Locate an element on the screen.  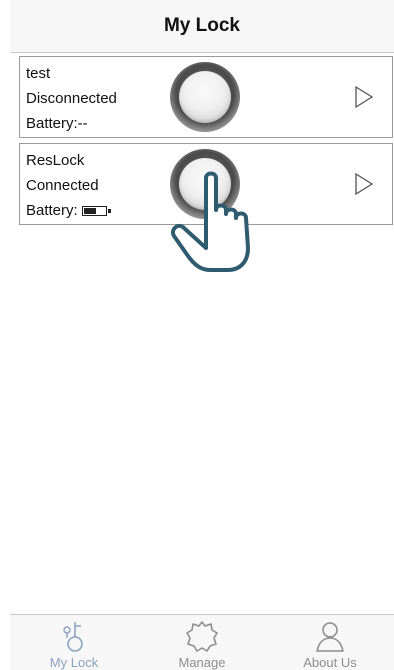
lock-info: ResLock Connected Battery: is located at coordinates (68, 185).